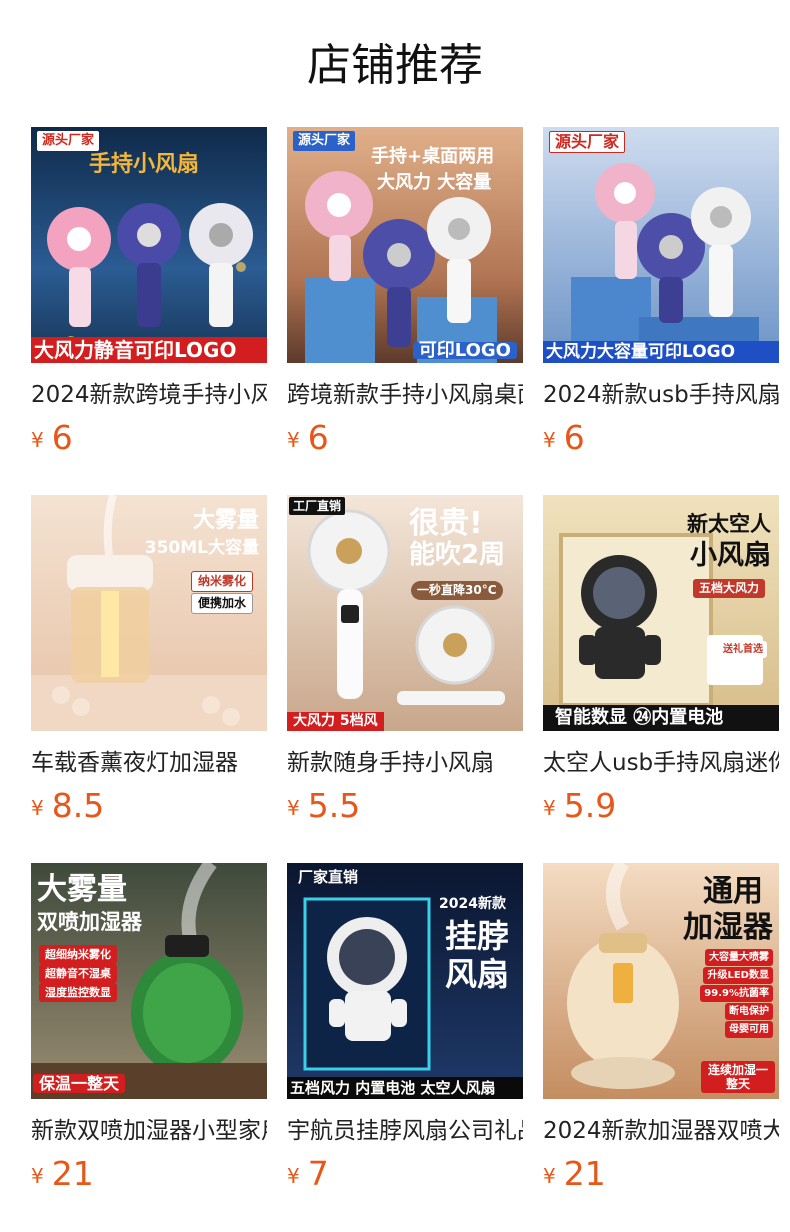 The width and height of the screenshot is (790, 1232). What do you see at coordinates (334, 805) in the screenshot?
I see `price-value: 5.5` at bounding box center [334, 805].